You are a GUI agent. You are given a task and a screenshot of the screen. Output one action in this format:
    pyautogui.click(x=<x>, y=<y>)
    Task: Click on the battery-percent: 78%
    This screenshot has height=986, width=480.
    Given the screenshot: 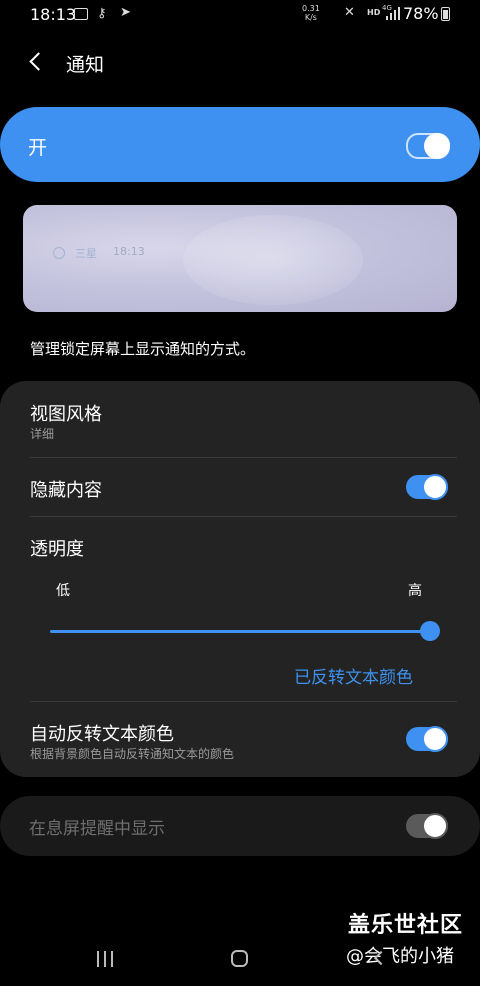 What is the action you would take?
    pyautogui.click(x=421, y=13)
    